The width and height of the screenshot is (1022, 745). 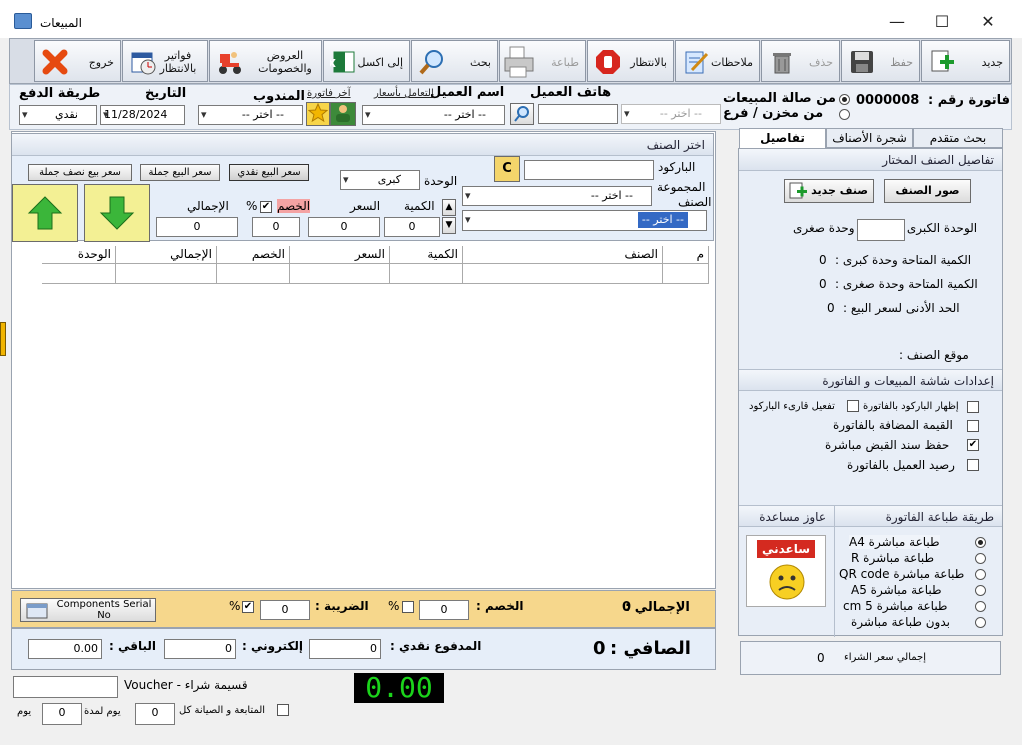 I want to click on print-a4-radio, so click(x=980, y=542).